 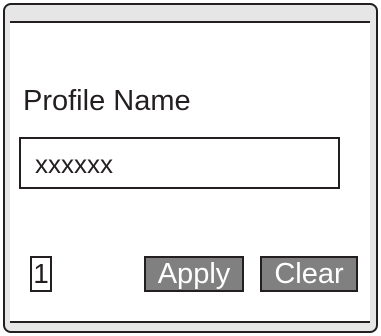 What do you see at coordinates (41, 274) in the screenshot?
I see `page-number-indicator: 1` at bounding box center [41, 274].